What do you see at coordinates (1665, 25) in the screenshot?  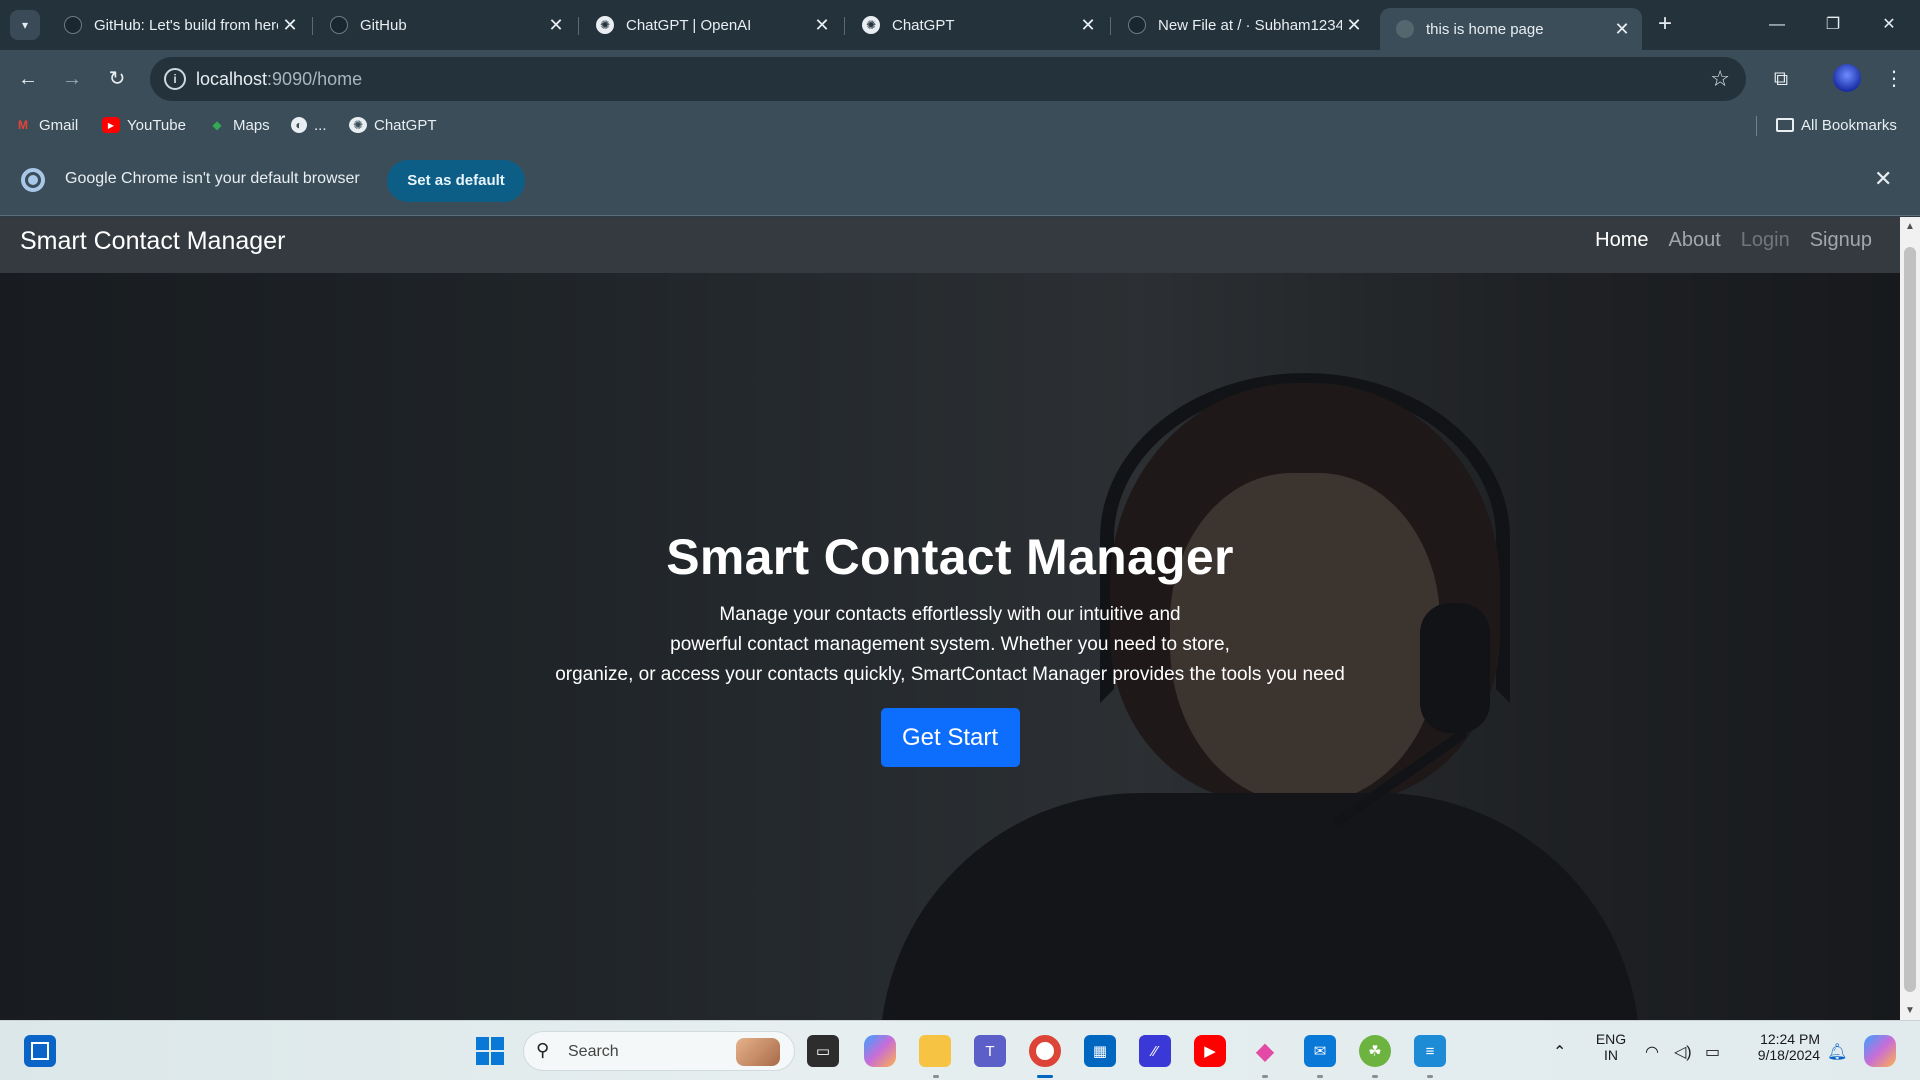 I see `new-tab-button: +` at bounding box center [1665, 25].